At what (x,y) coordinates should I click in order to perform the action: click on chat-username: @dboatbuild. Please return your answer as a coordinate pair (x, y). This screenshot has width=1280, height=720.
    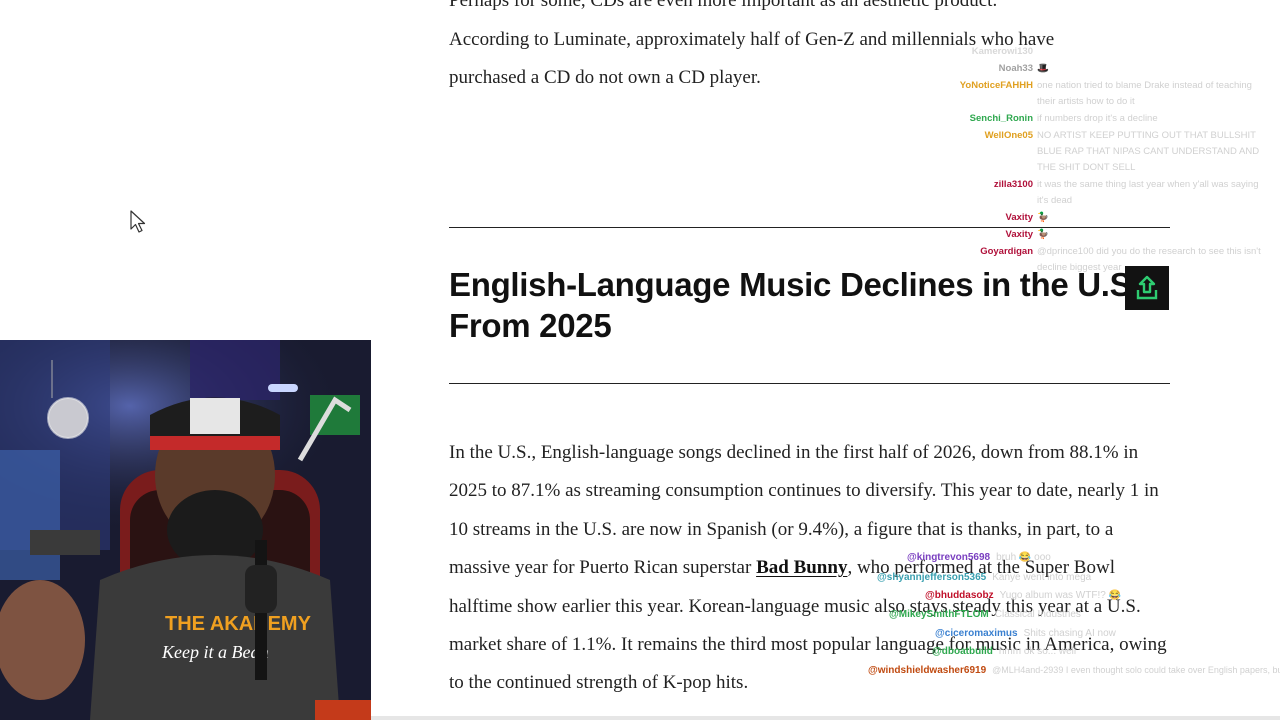
    Looking at the image, I should click on (962, 651).